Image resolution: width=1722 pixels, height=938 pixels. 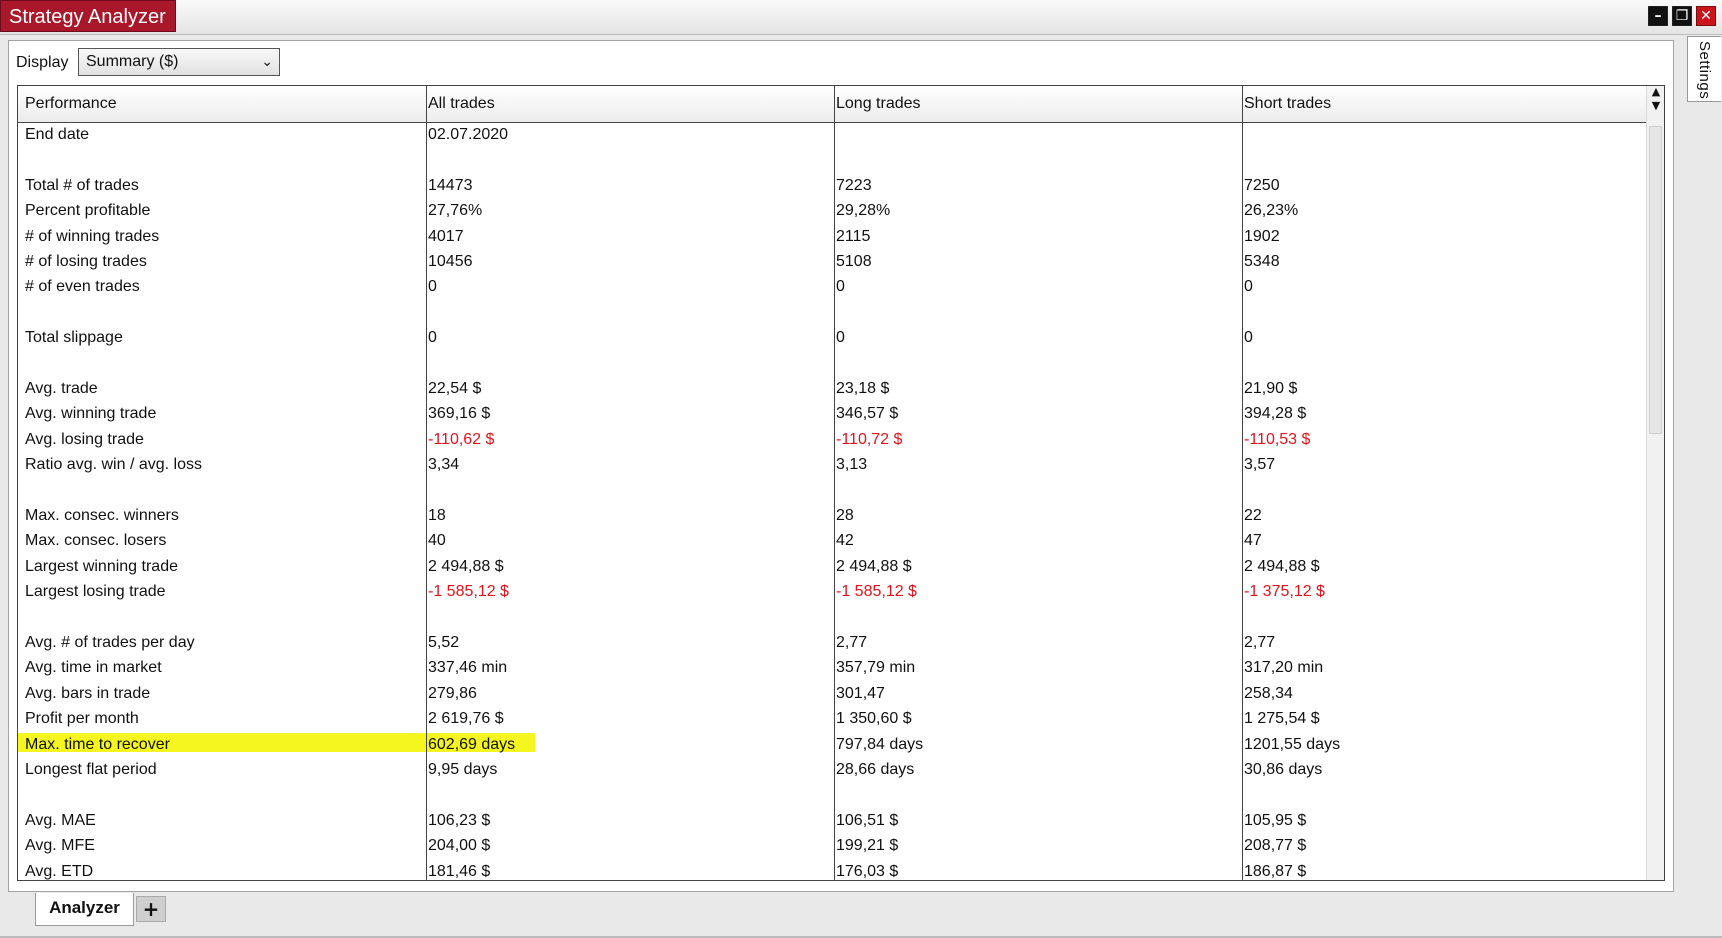 I want to click on cell-all-trades: 602,69 days, so click(x=472, y=744).